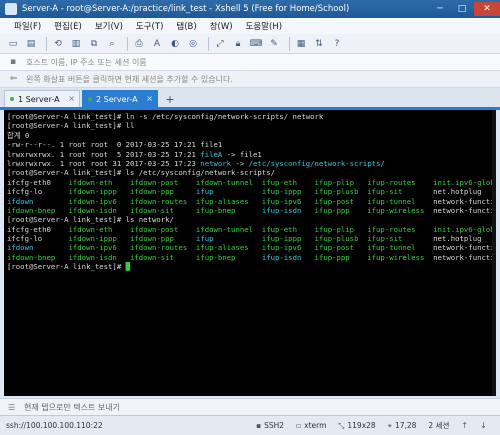  Describe the element at coordinates (221, 26) in the screenshot. I see `menu-window: 창(W)` at that location.